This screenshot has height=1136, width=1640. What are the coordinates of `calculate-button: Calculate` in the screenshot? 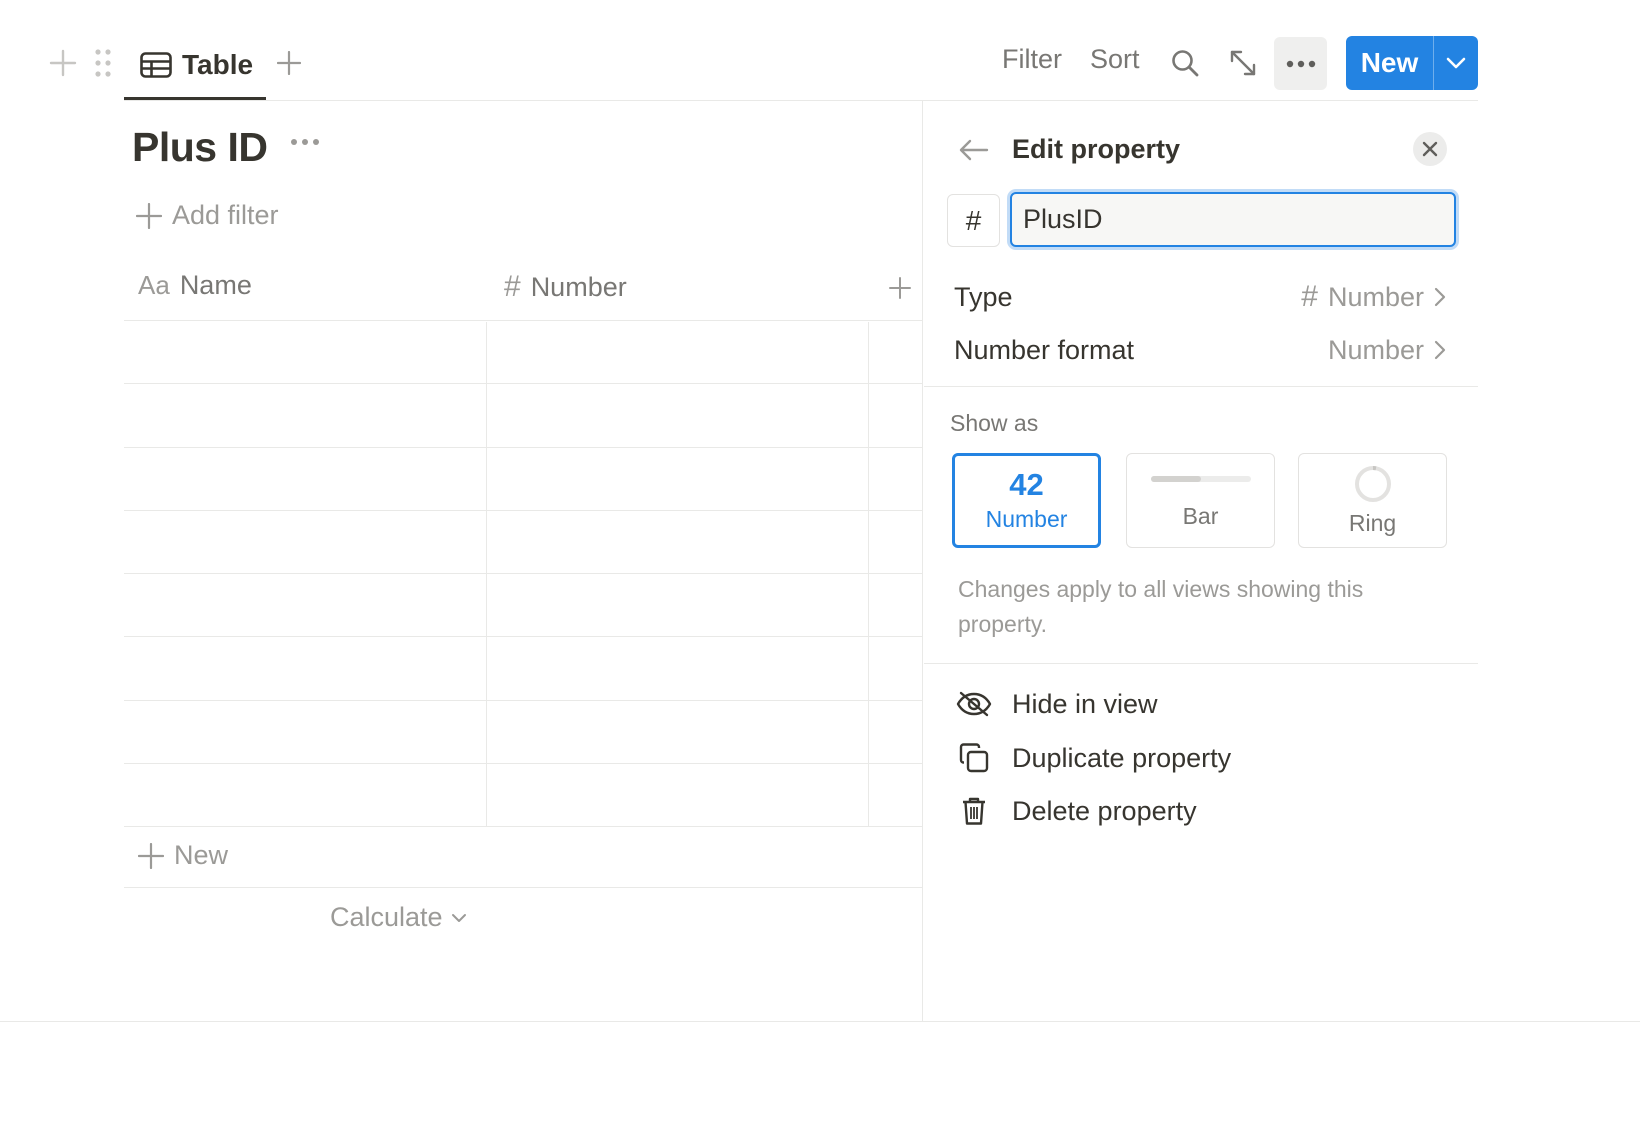 It's located at (398, 917).